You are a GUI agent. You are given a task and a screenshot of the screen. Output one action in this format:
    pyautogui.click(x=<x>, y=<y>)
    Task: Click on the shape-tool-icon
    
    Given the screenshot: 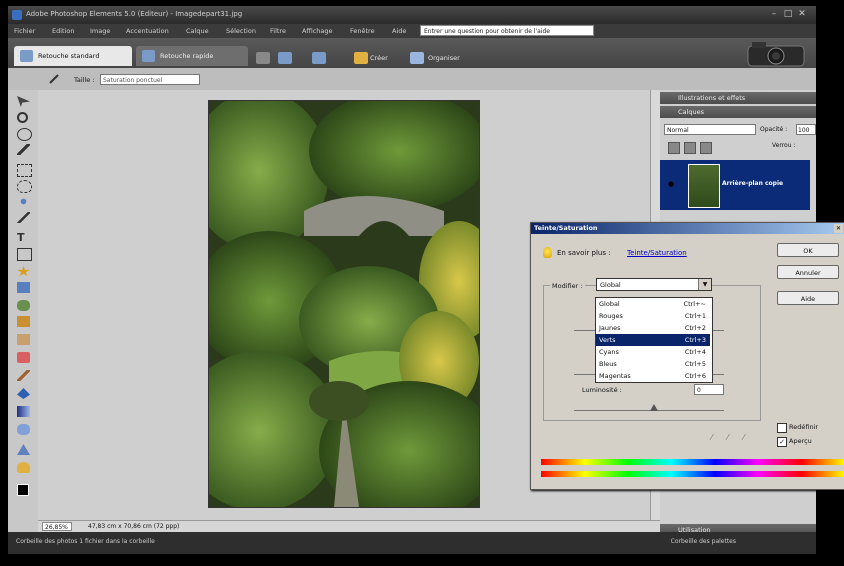 What is the action you would take?
    pyautogui.click(x=23, y=429)
    